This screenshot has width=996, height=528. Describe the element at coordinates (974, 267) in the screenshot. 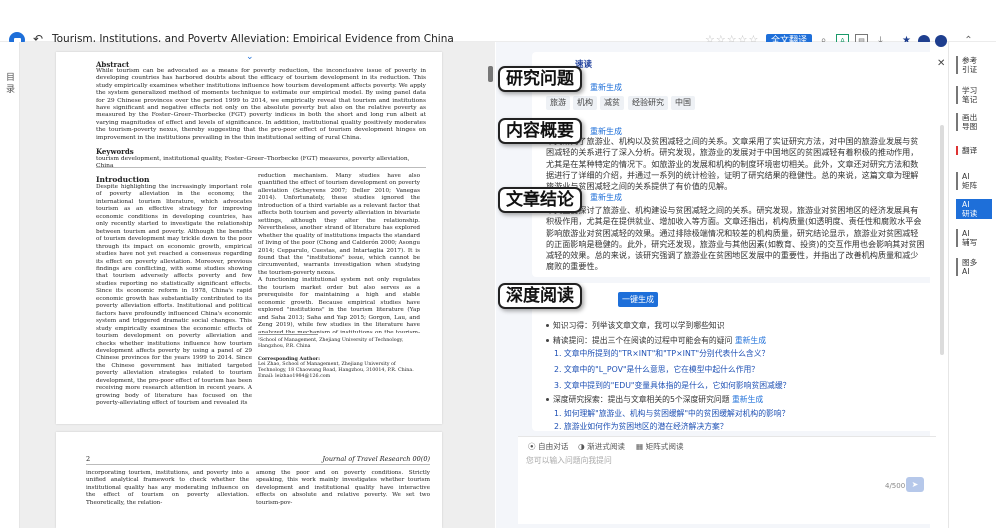

I see `sidebar-item-image-ai: 图多 AI` at that location.